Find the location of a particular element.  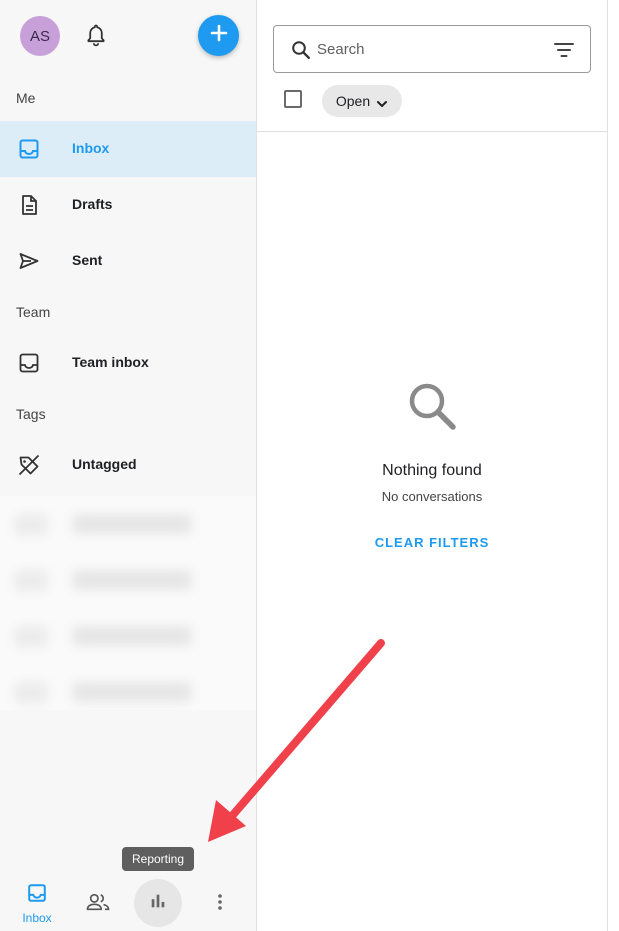

bar-chart-icon is located at coordinates (158, 903).